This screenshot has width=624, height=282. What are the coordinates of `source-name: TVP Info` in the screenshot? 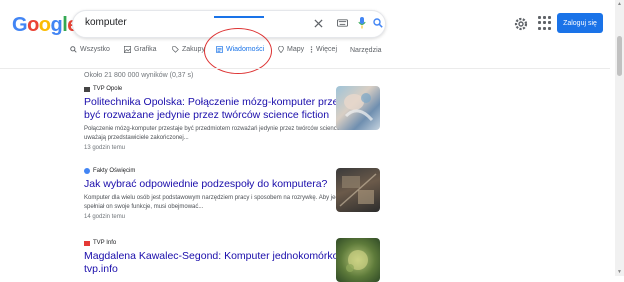 It's located at (105, 243).